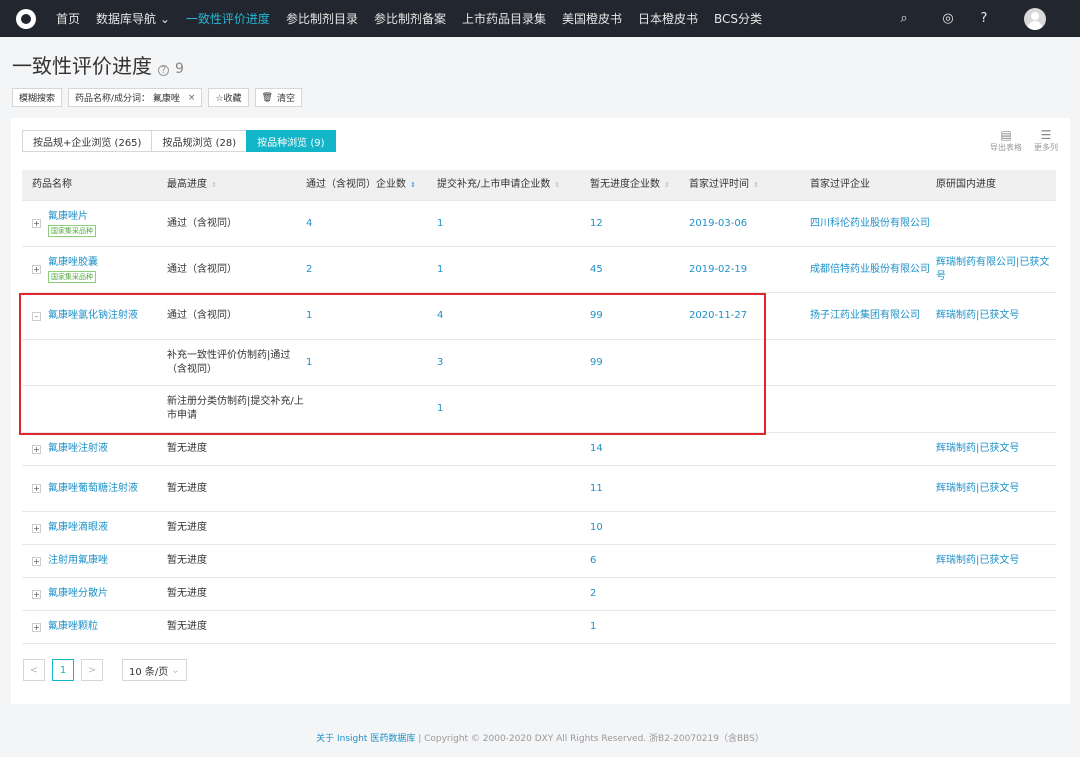 The width and height of the screenshot is (1080, 757). Describe the element at coordinates (904, 18) in the screenshot. I see `search-icon: ⌕` at that location.